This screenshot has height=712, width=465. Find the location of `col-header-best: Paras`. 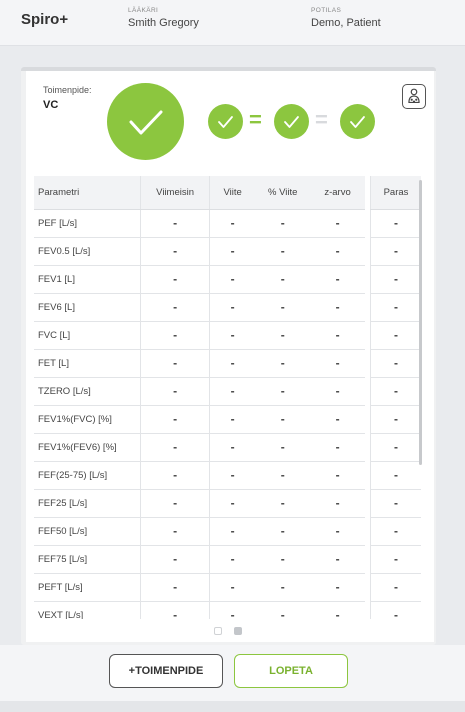

col-header-best: Paras is located at coordinates (395, 193).